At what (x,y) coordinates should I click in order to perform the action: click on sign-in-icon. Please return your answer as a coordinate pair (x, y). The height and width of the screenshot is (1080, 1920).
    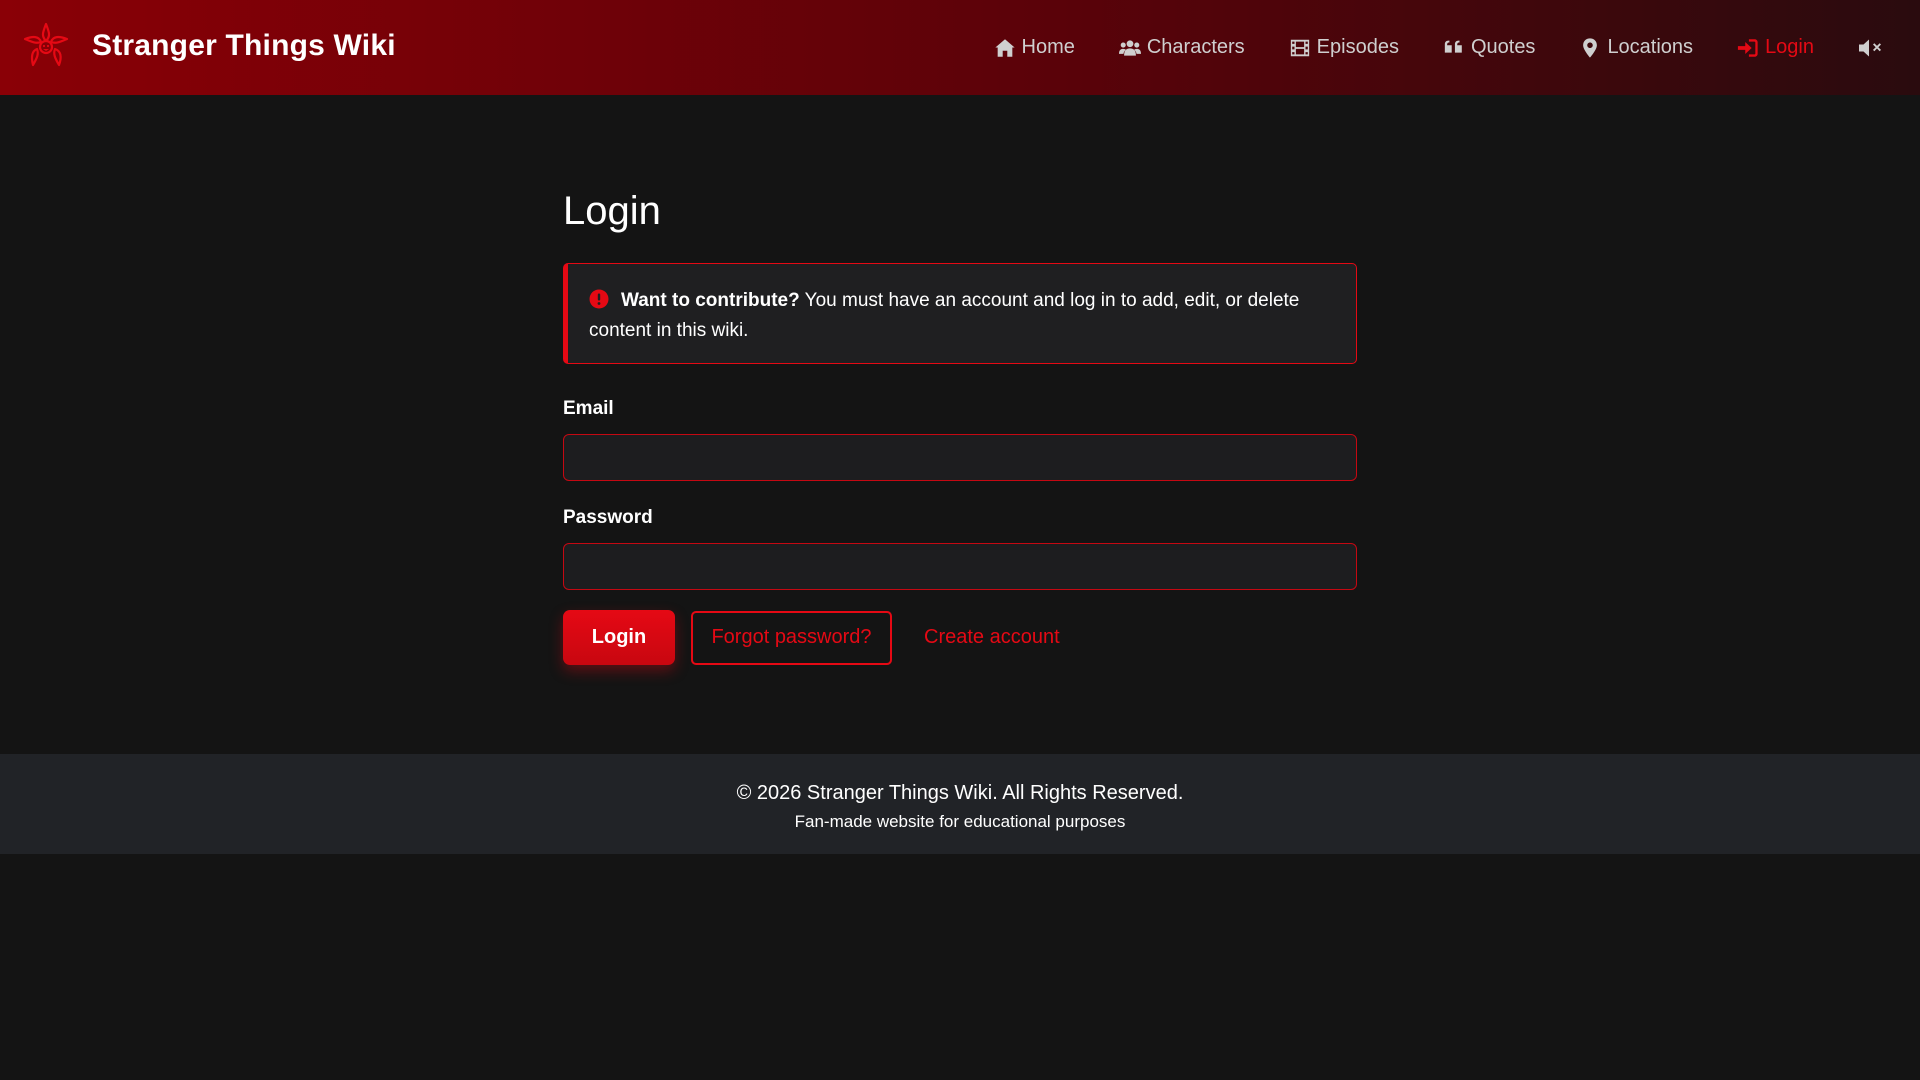
    Looking at the image, I should click on (1747, 47).